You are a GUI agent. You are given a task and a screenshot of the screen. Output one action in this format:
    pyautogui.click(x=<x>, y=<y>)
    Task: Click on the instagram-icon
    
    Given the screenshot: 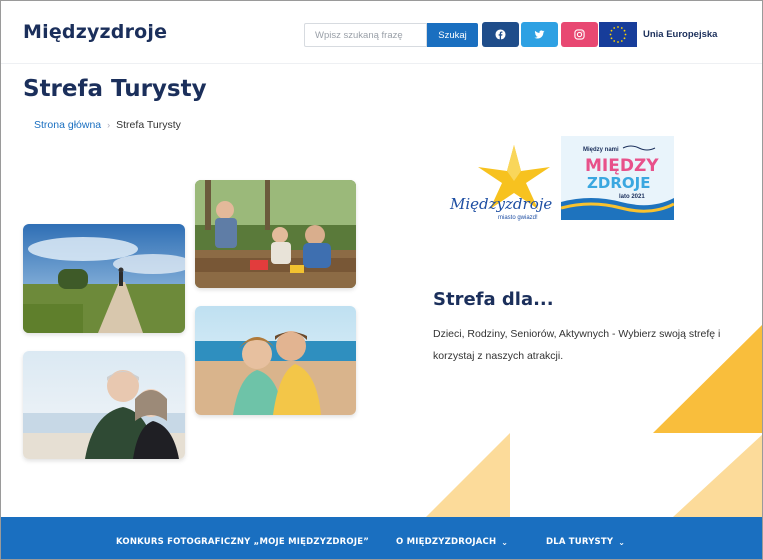 What is the action you would take?
    pyautogui.click(x=579, y=34)
    